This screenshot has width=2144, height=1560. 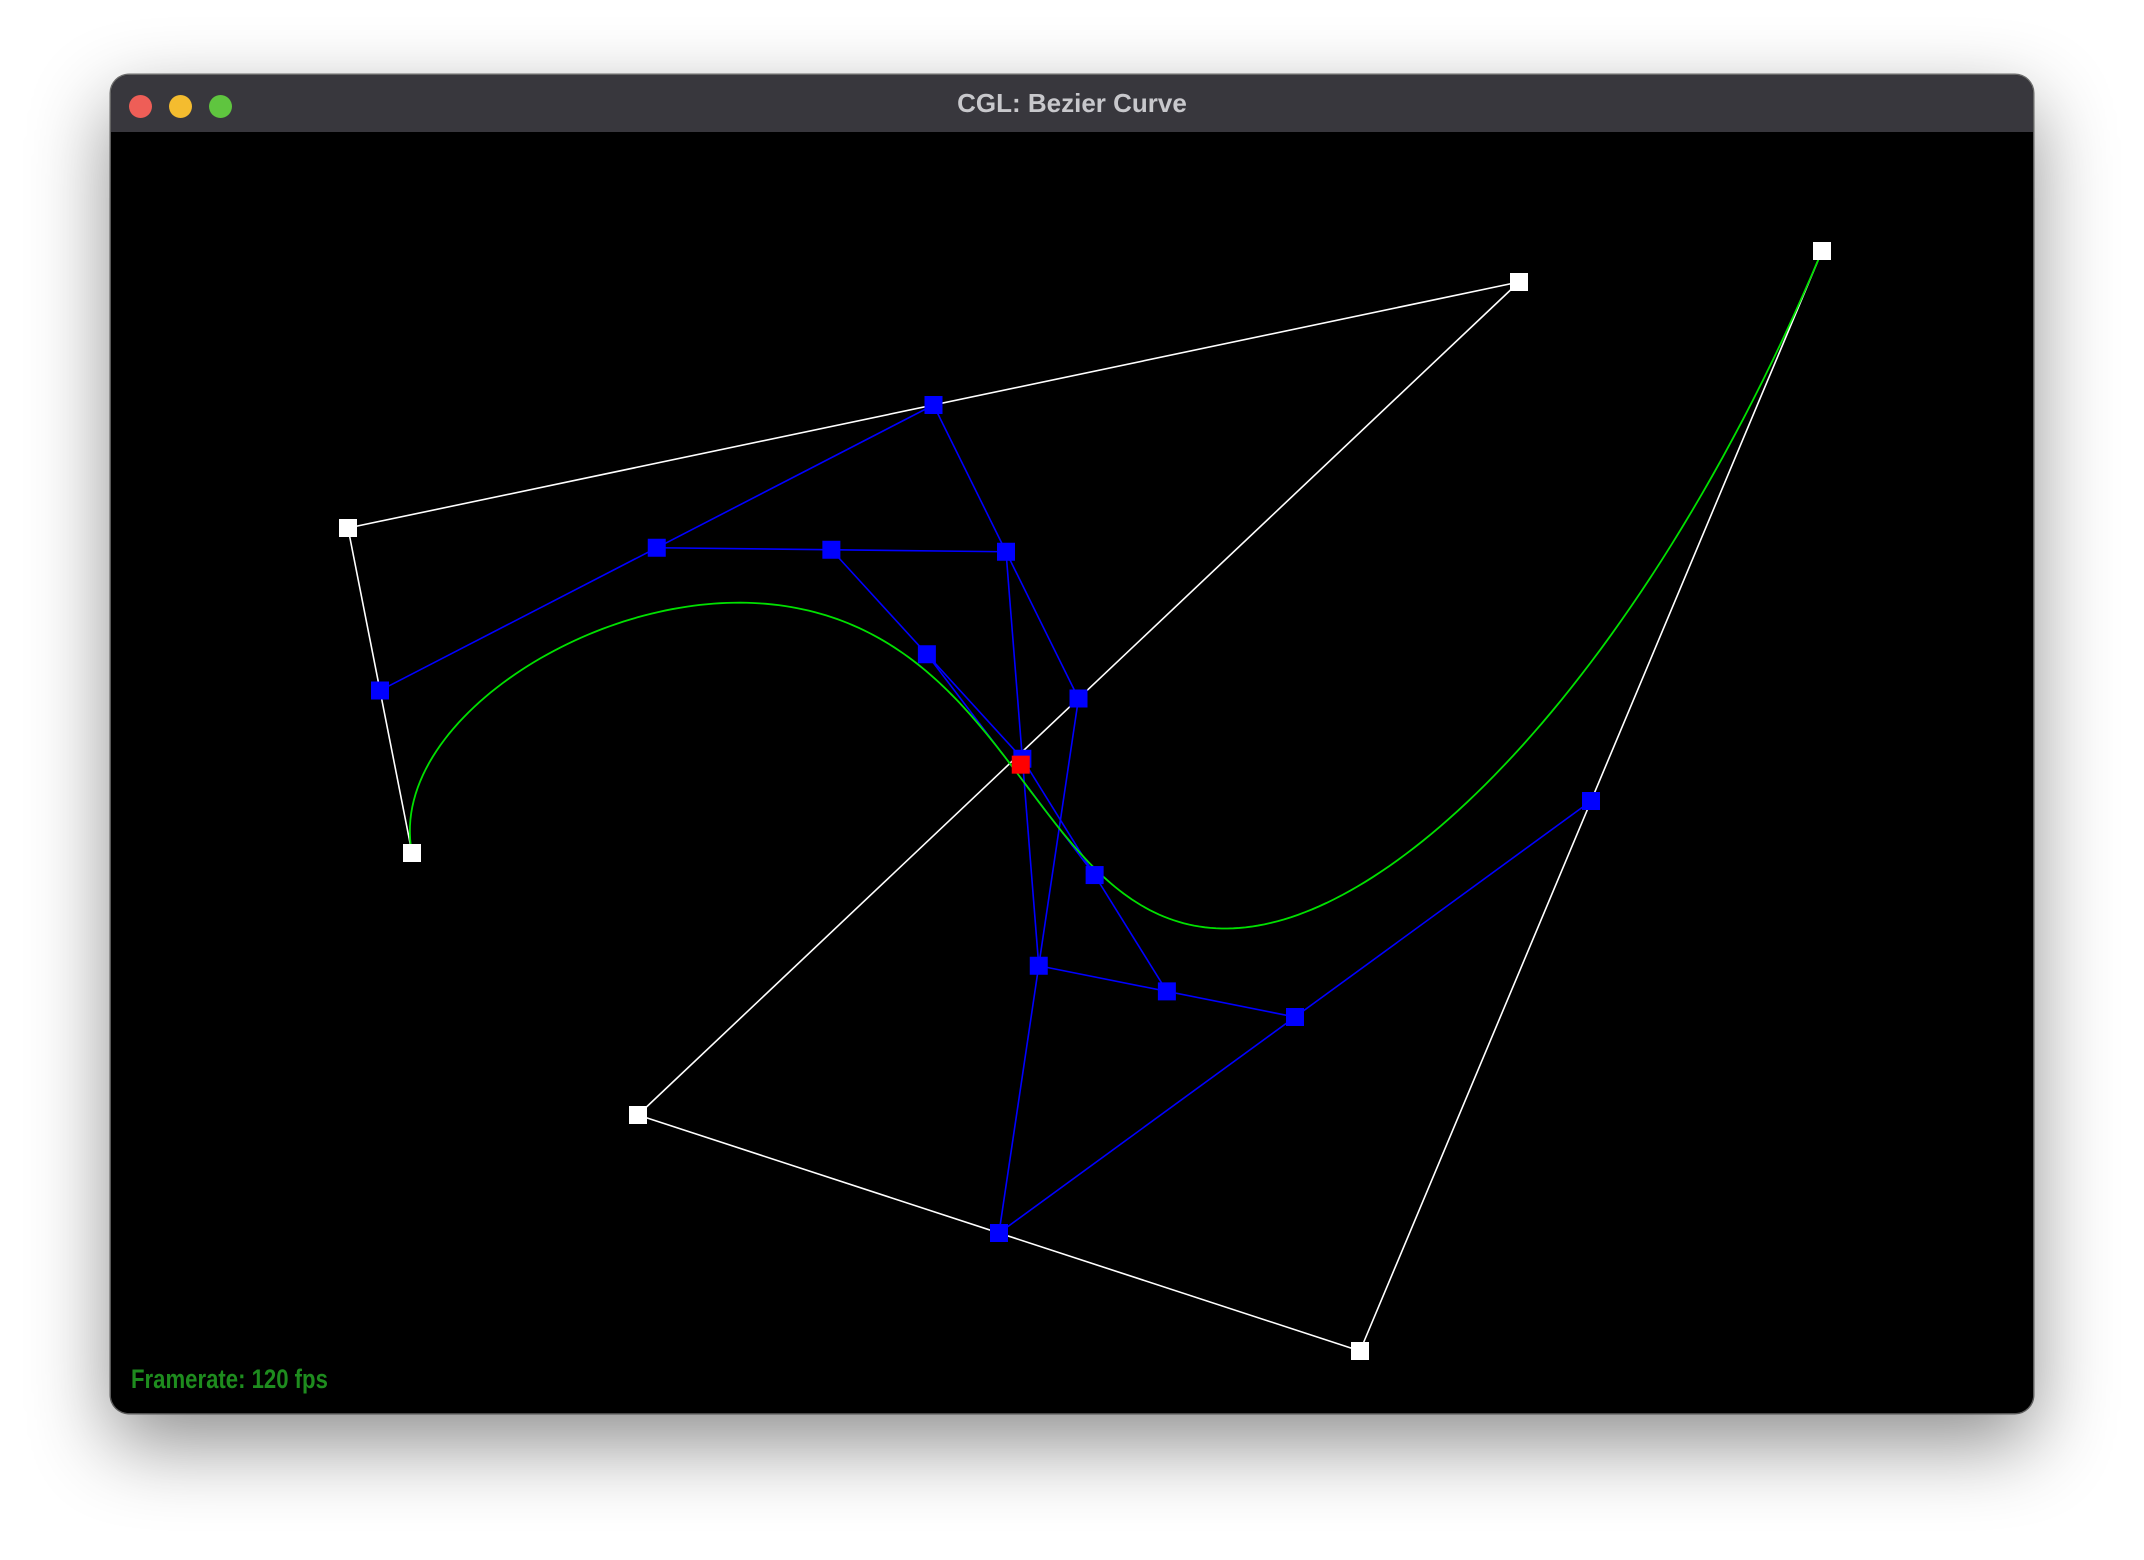 What do you see at coordinates (1020, 764) in the screenshot?
I see `evaluated-point` at bounding box center [1020, 764].